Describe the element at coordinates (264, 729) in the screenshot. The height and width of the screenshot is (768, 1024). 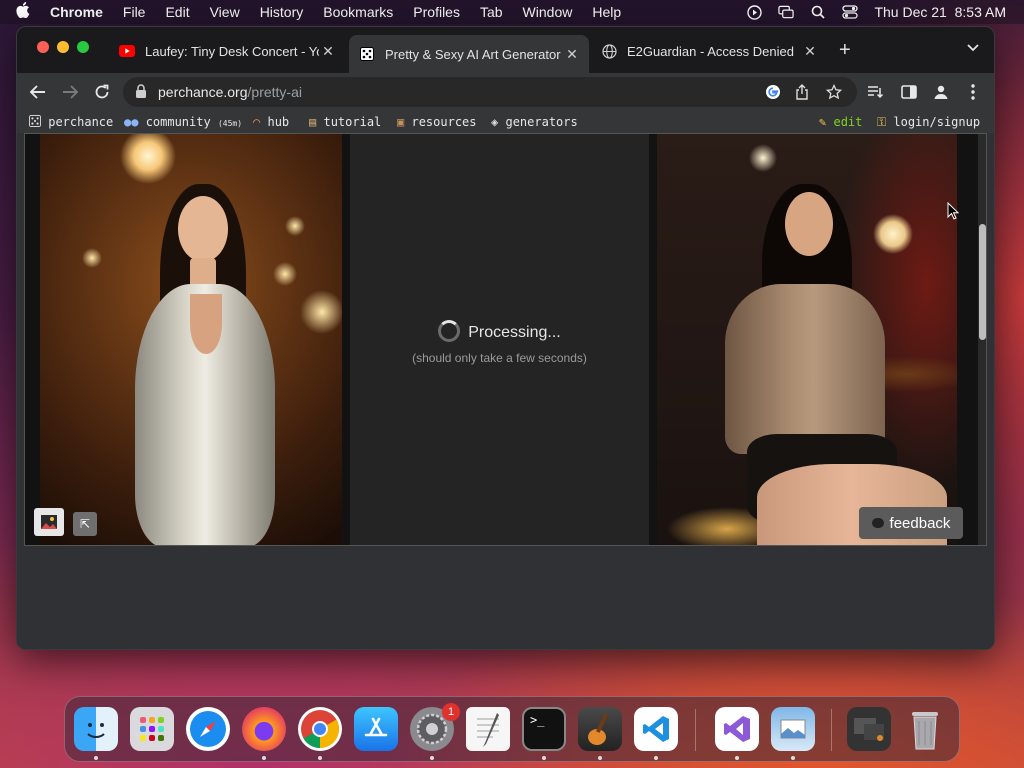
I see `firefox-icon` at that location.